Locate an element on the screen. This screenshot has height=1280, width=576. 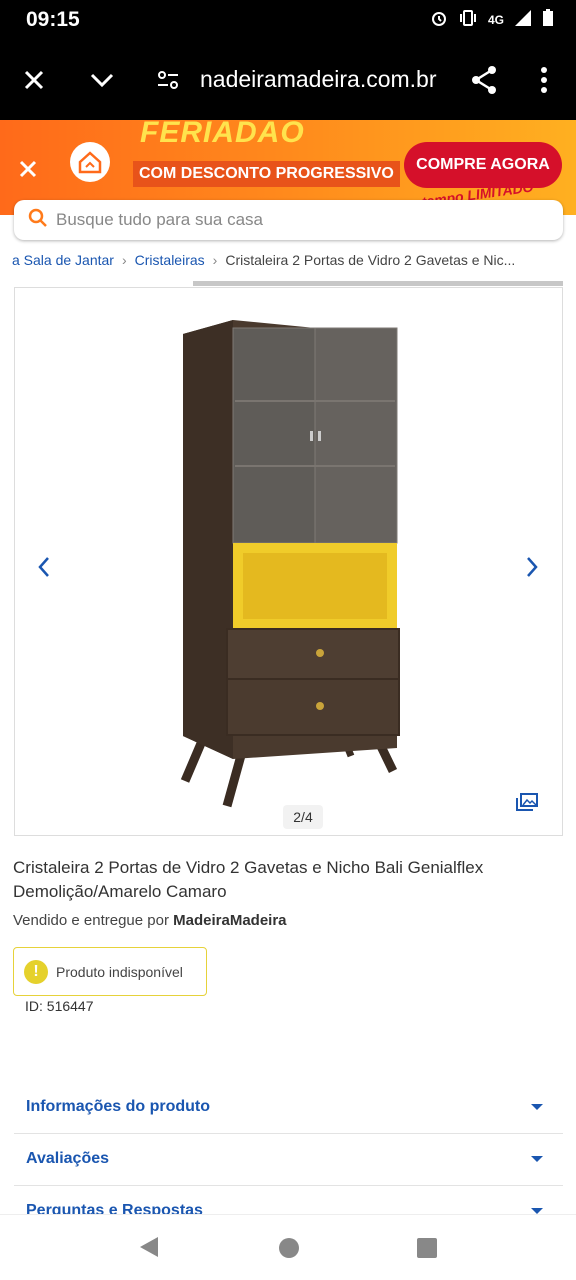
more-vertical-icon is located at coordinates (544, 80).